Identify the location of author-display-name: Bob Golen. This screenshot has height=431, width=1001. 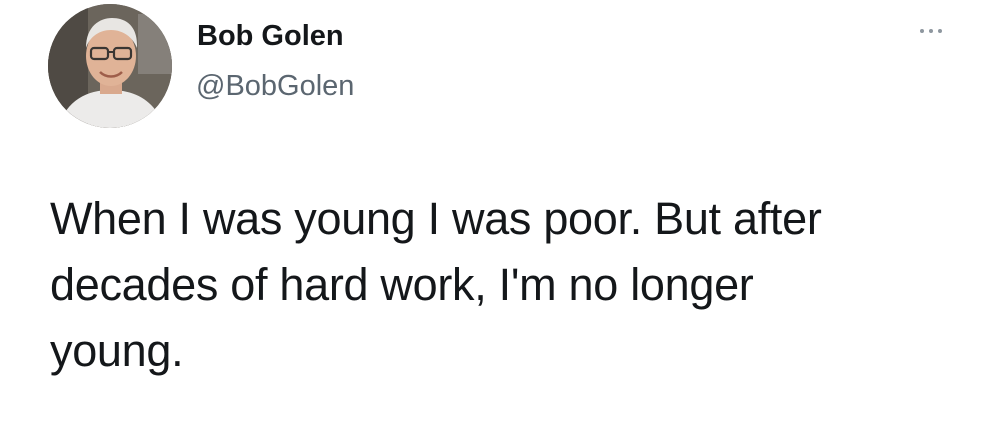
(270, 36).